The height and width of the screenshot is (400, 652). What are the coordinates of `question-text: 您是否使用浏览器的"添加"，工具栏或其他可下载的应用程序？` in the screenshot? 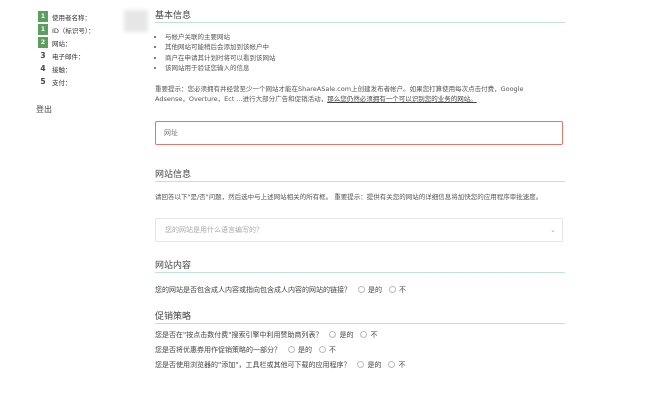 It's located at (253, 364).